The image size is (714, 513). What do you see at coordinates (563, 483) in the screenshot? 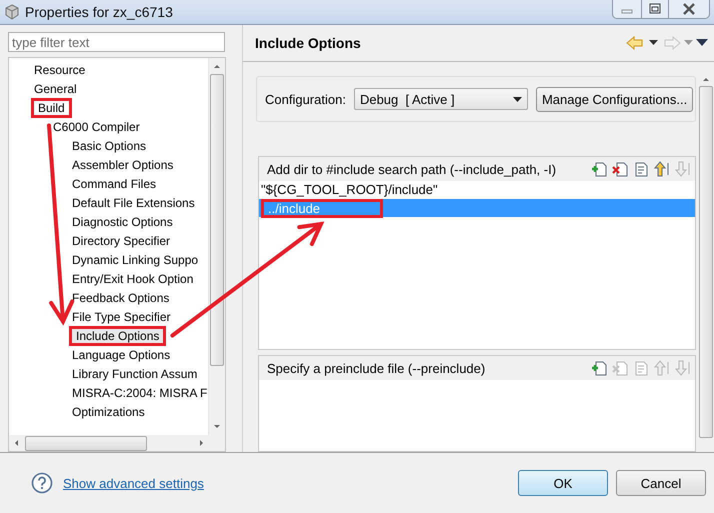
I see `ok-button: OK` at bounding box center [563, 483].